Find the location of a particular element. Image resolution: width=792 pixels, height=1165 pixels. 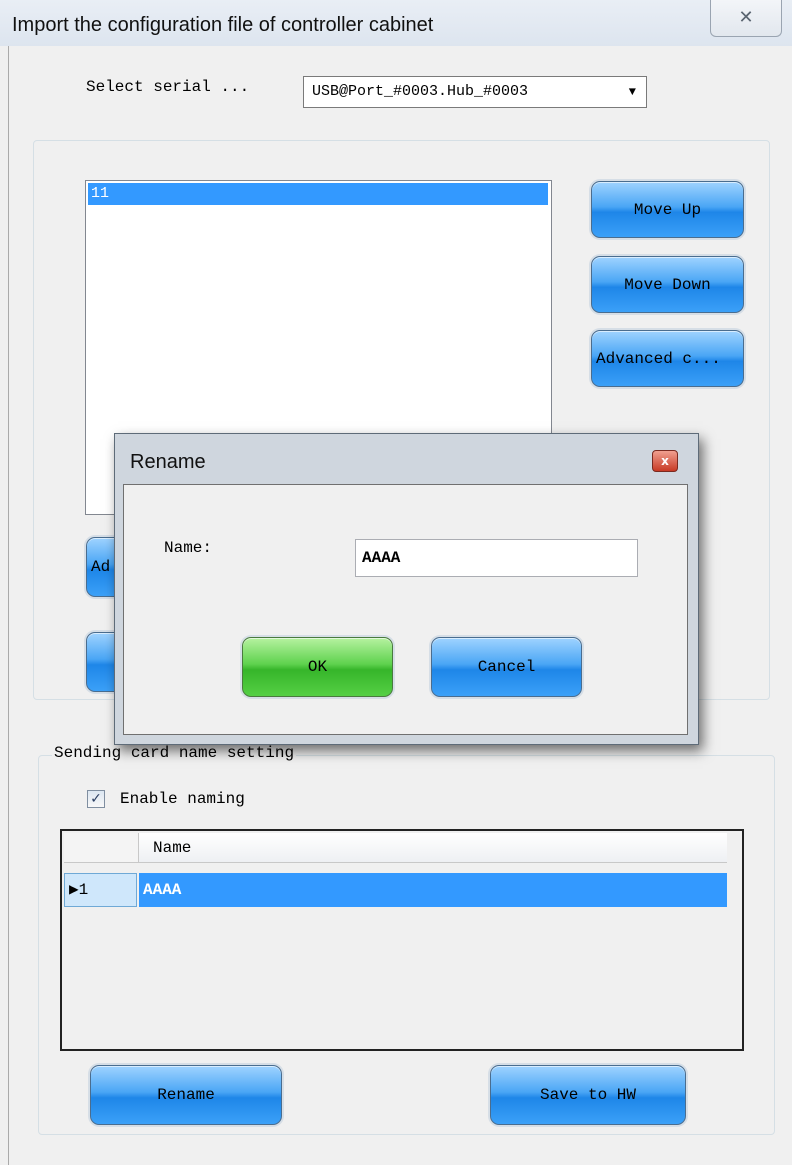

dialog-close-button: x is located at coordinates (665, 461).